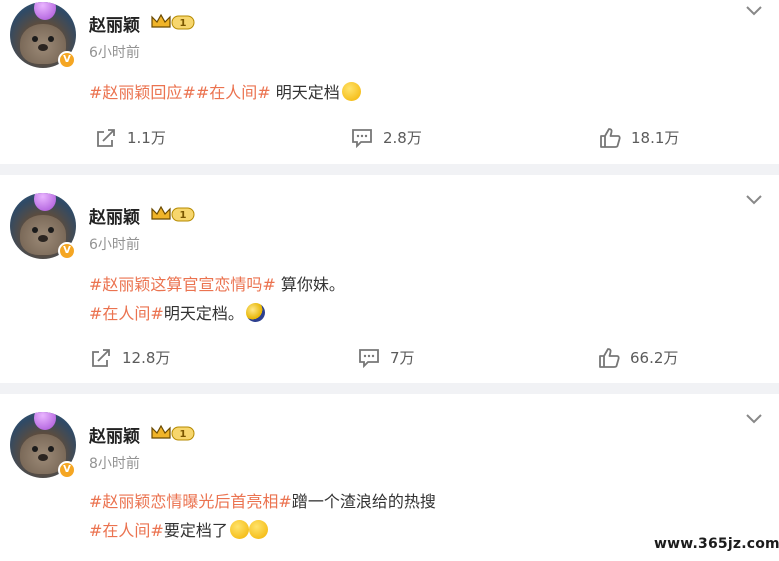  What do you see at coordinates (203, 313) in the screenshot?
I see `post-text: 明天定档。` at bounding box center [203, 313].